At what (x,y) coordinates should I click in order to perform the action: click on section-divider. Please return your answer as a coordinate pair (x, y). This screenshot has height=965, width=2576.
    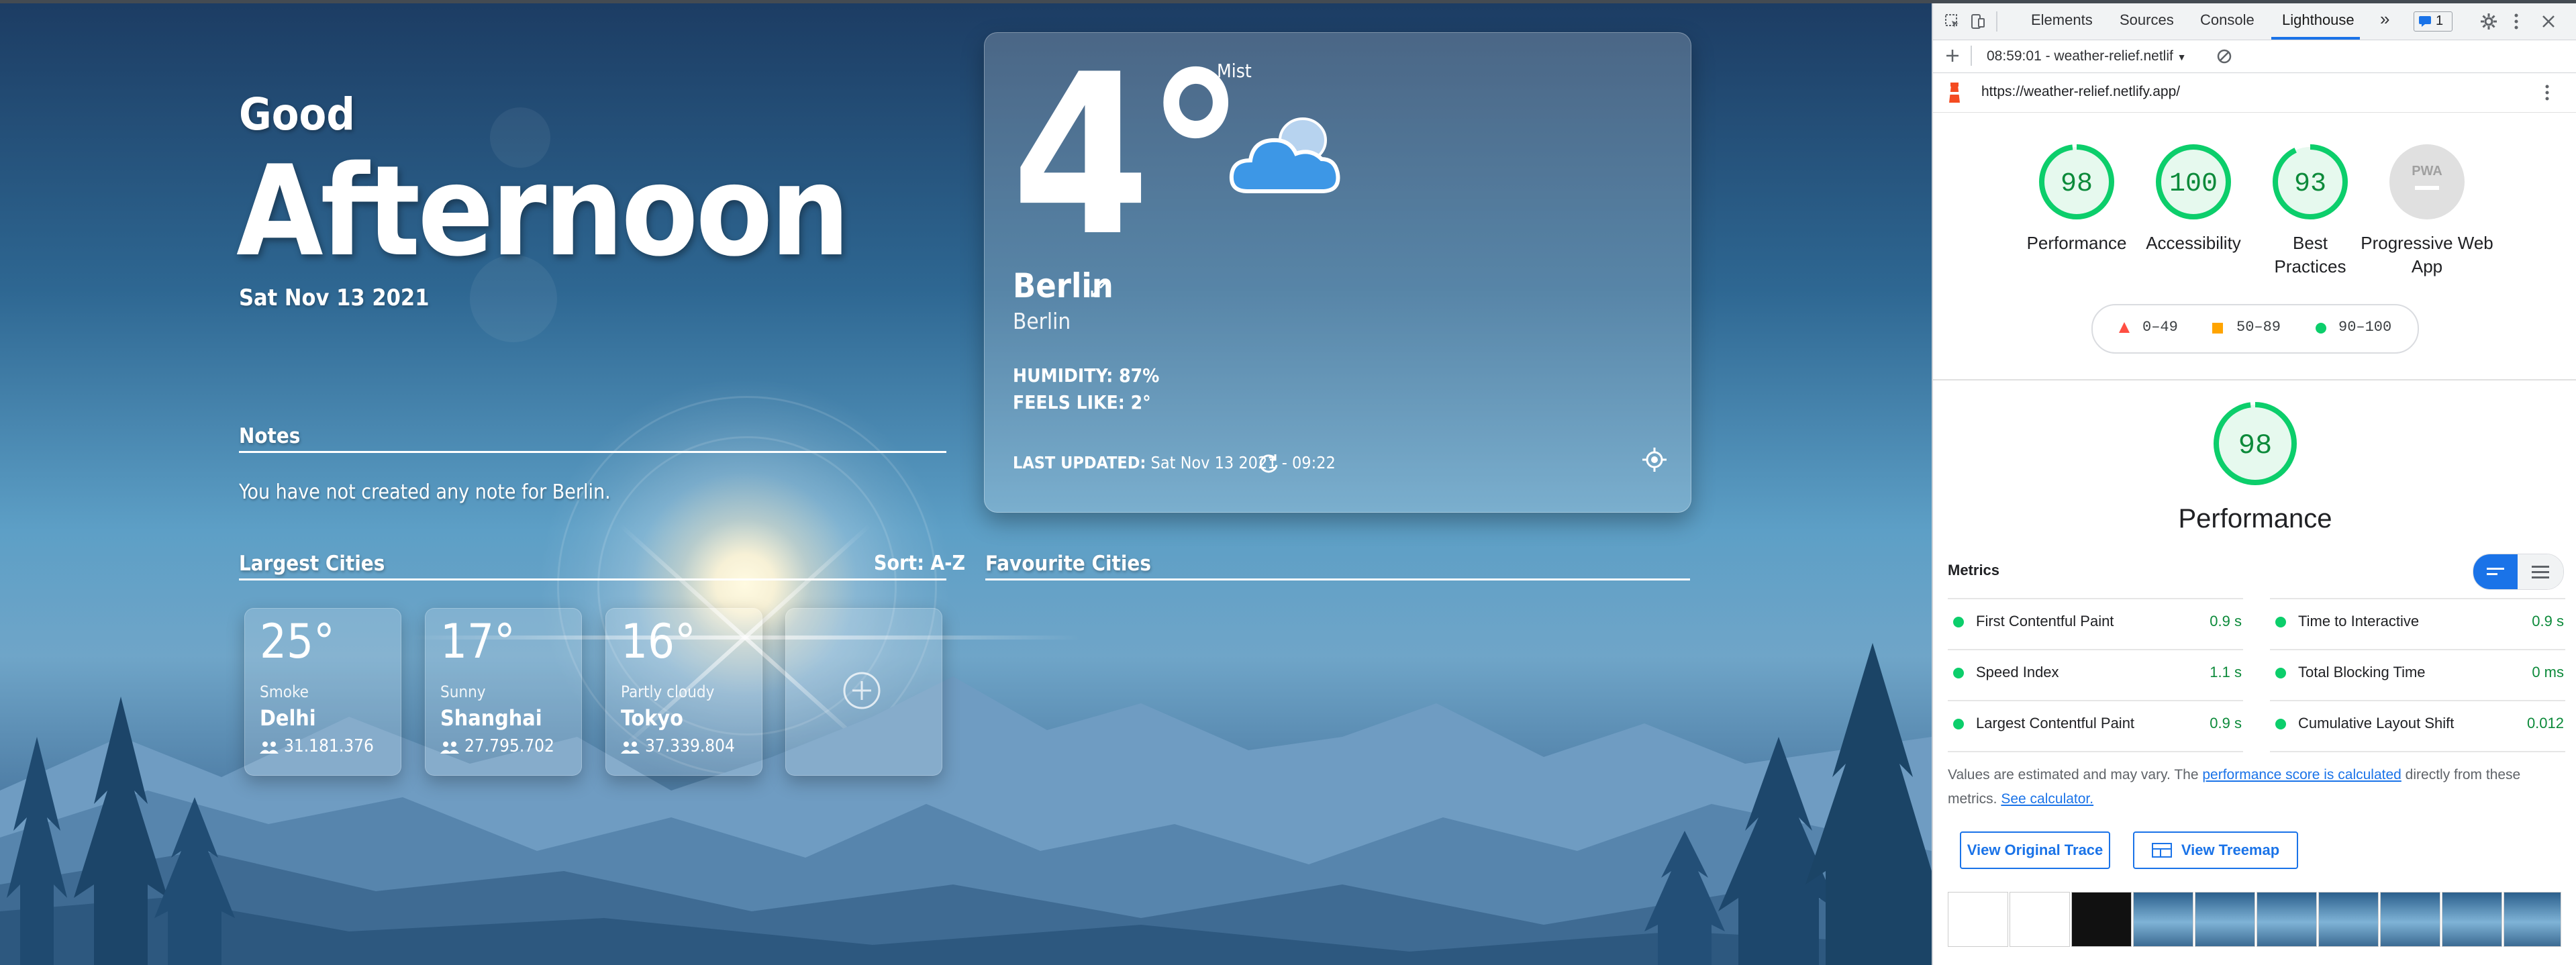
    Looking at the image, I should click on (2254, 379).